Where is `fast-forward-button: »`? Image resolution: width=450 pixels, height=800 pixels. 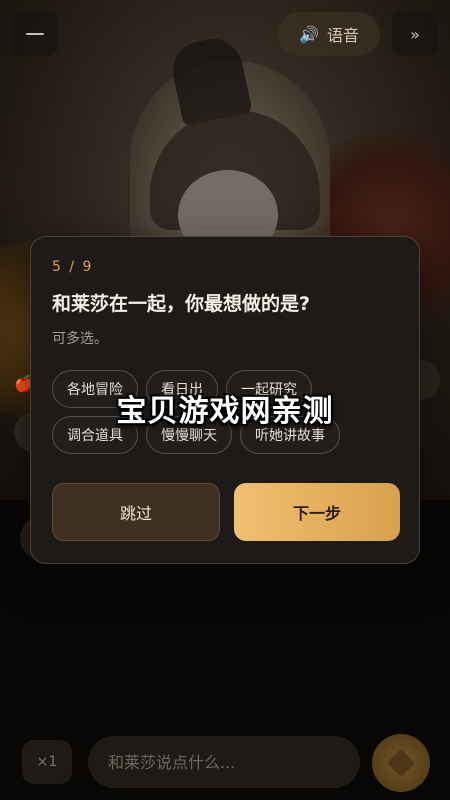 fast-forward-button: » is located at coordinates (415, 34).